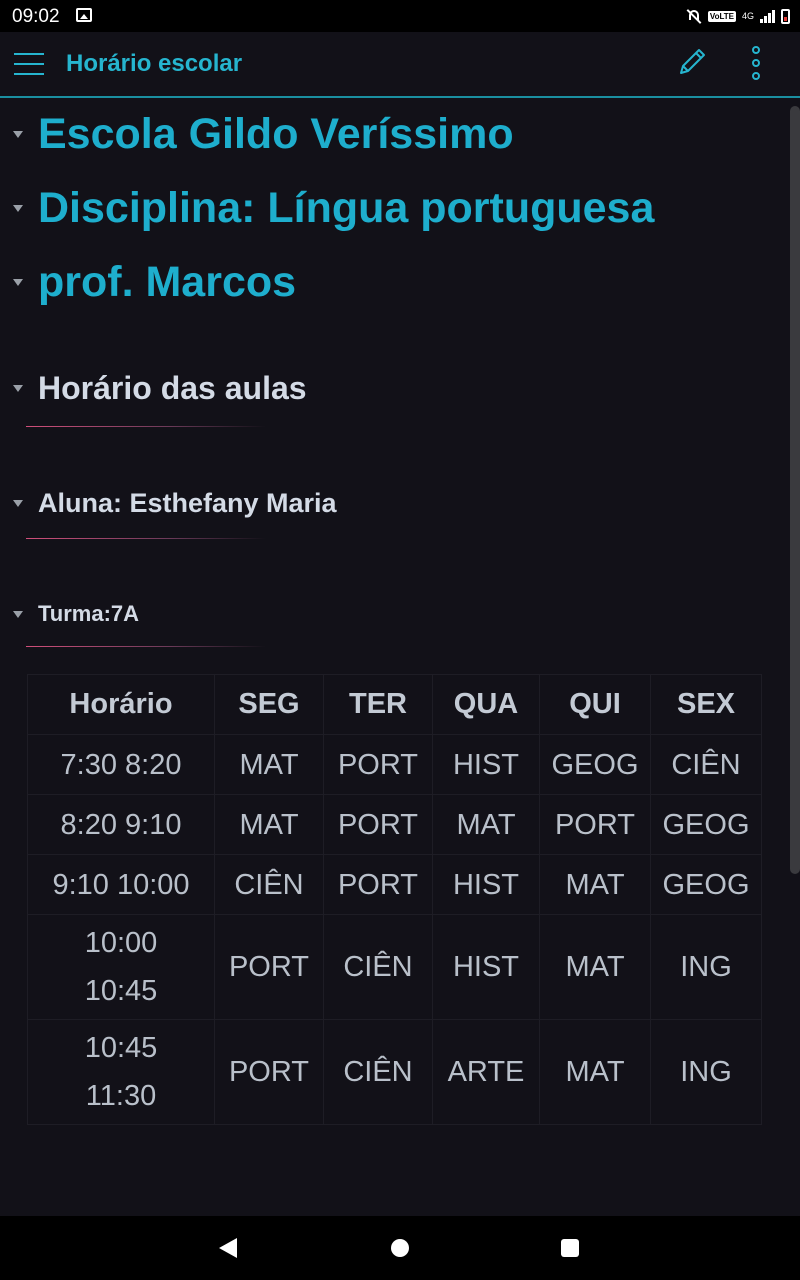 Image resolution: width=800 pixels, height=1280 pixels. I want to click on back-icon, so click(228, 1248).